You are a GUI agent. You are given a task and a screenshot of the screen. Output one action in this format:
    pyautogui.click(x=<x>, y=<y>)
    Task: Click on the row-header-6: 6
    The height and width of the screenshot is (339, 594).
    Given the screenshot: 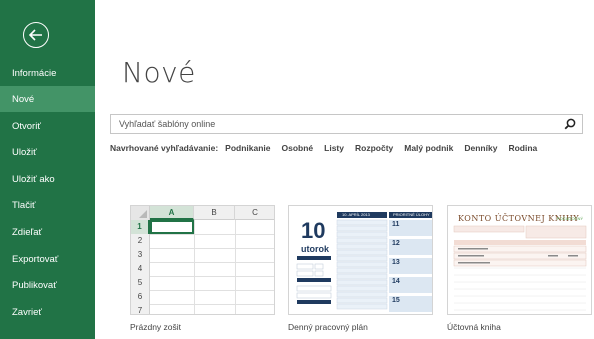 What is the action you would take?
    pyautogui.click(x=140, y=297)
    